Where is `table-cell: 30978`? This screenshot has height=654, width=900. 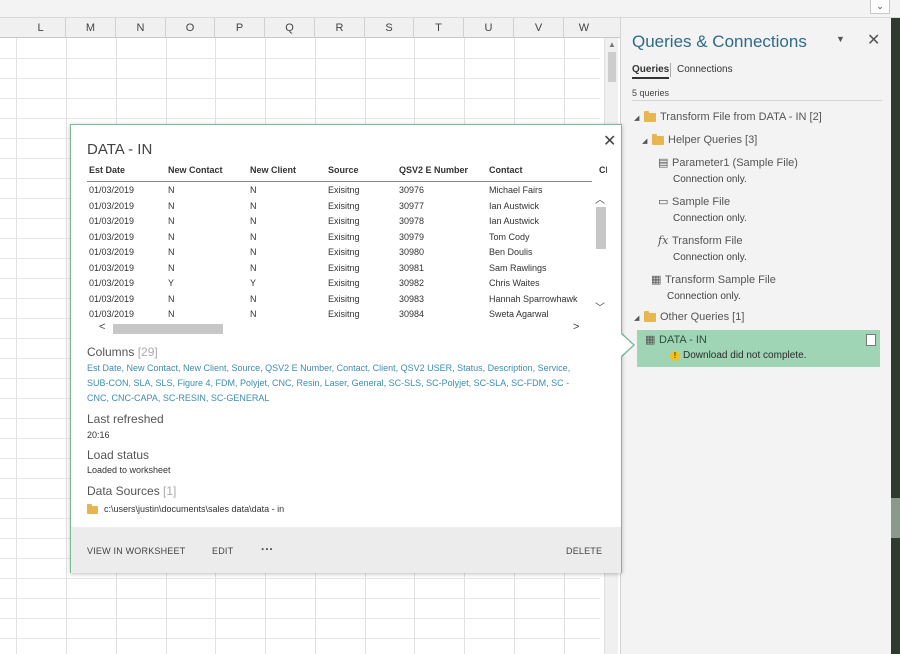
table-cell: 30978 is located at coordinates (412, 221).